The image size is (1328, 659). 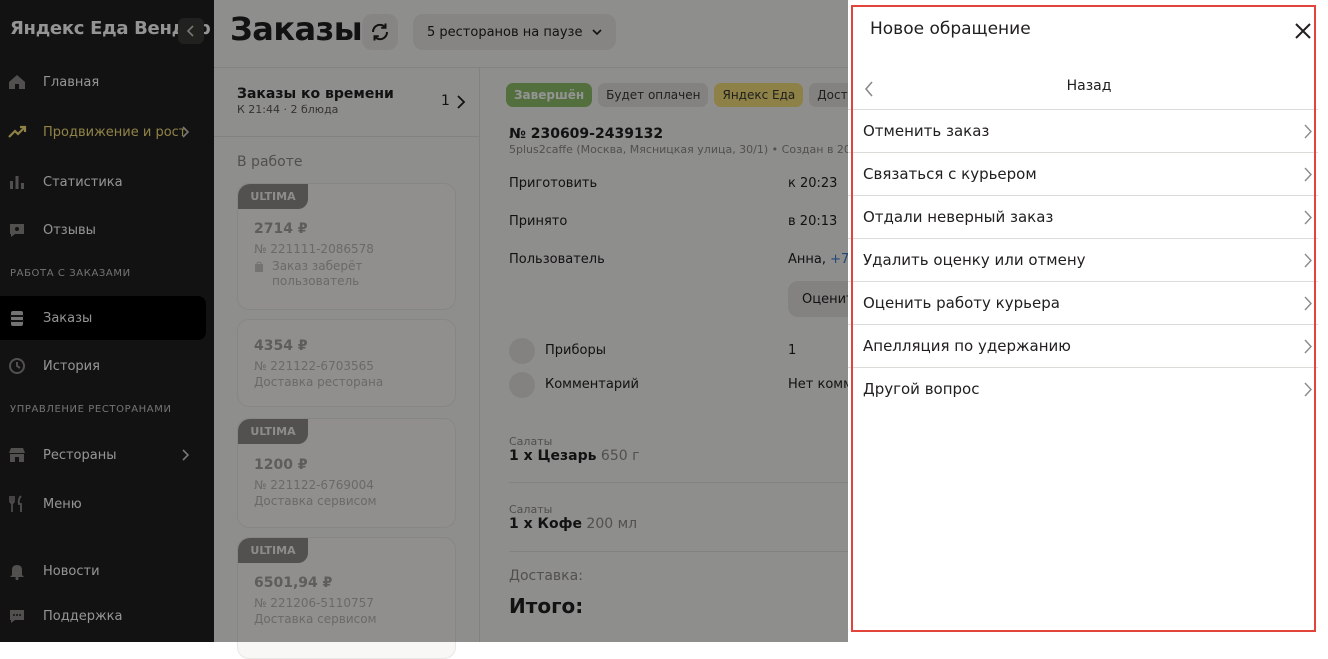 What do you see at coordinates (967, 346) in the screenshot?
I see `menu-item-label: Апелляция по удержанию` at bounding box center [967, 346].